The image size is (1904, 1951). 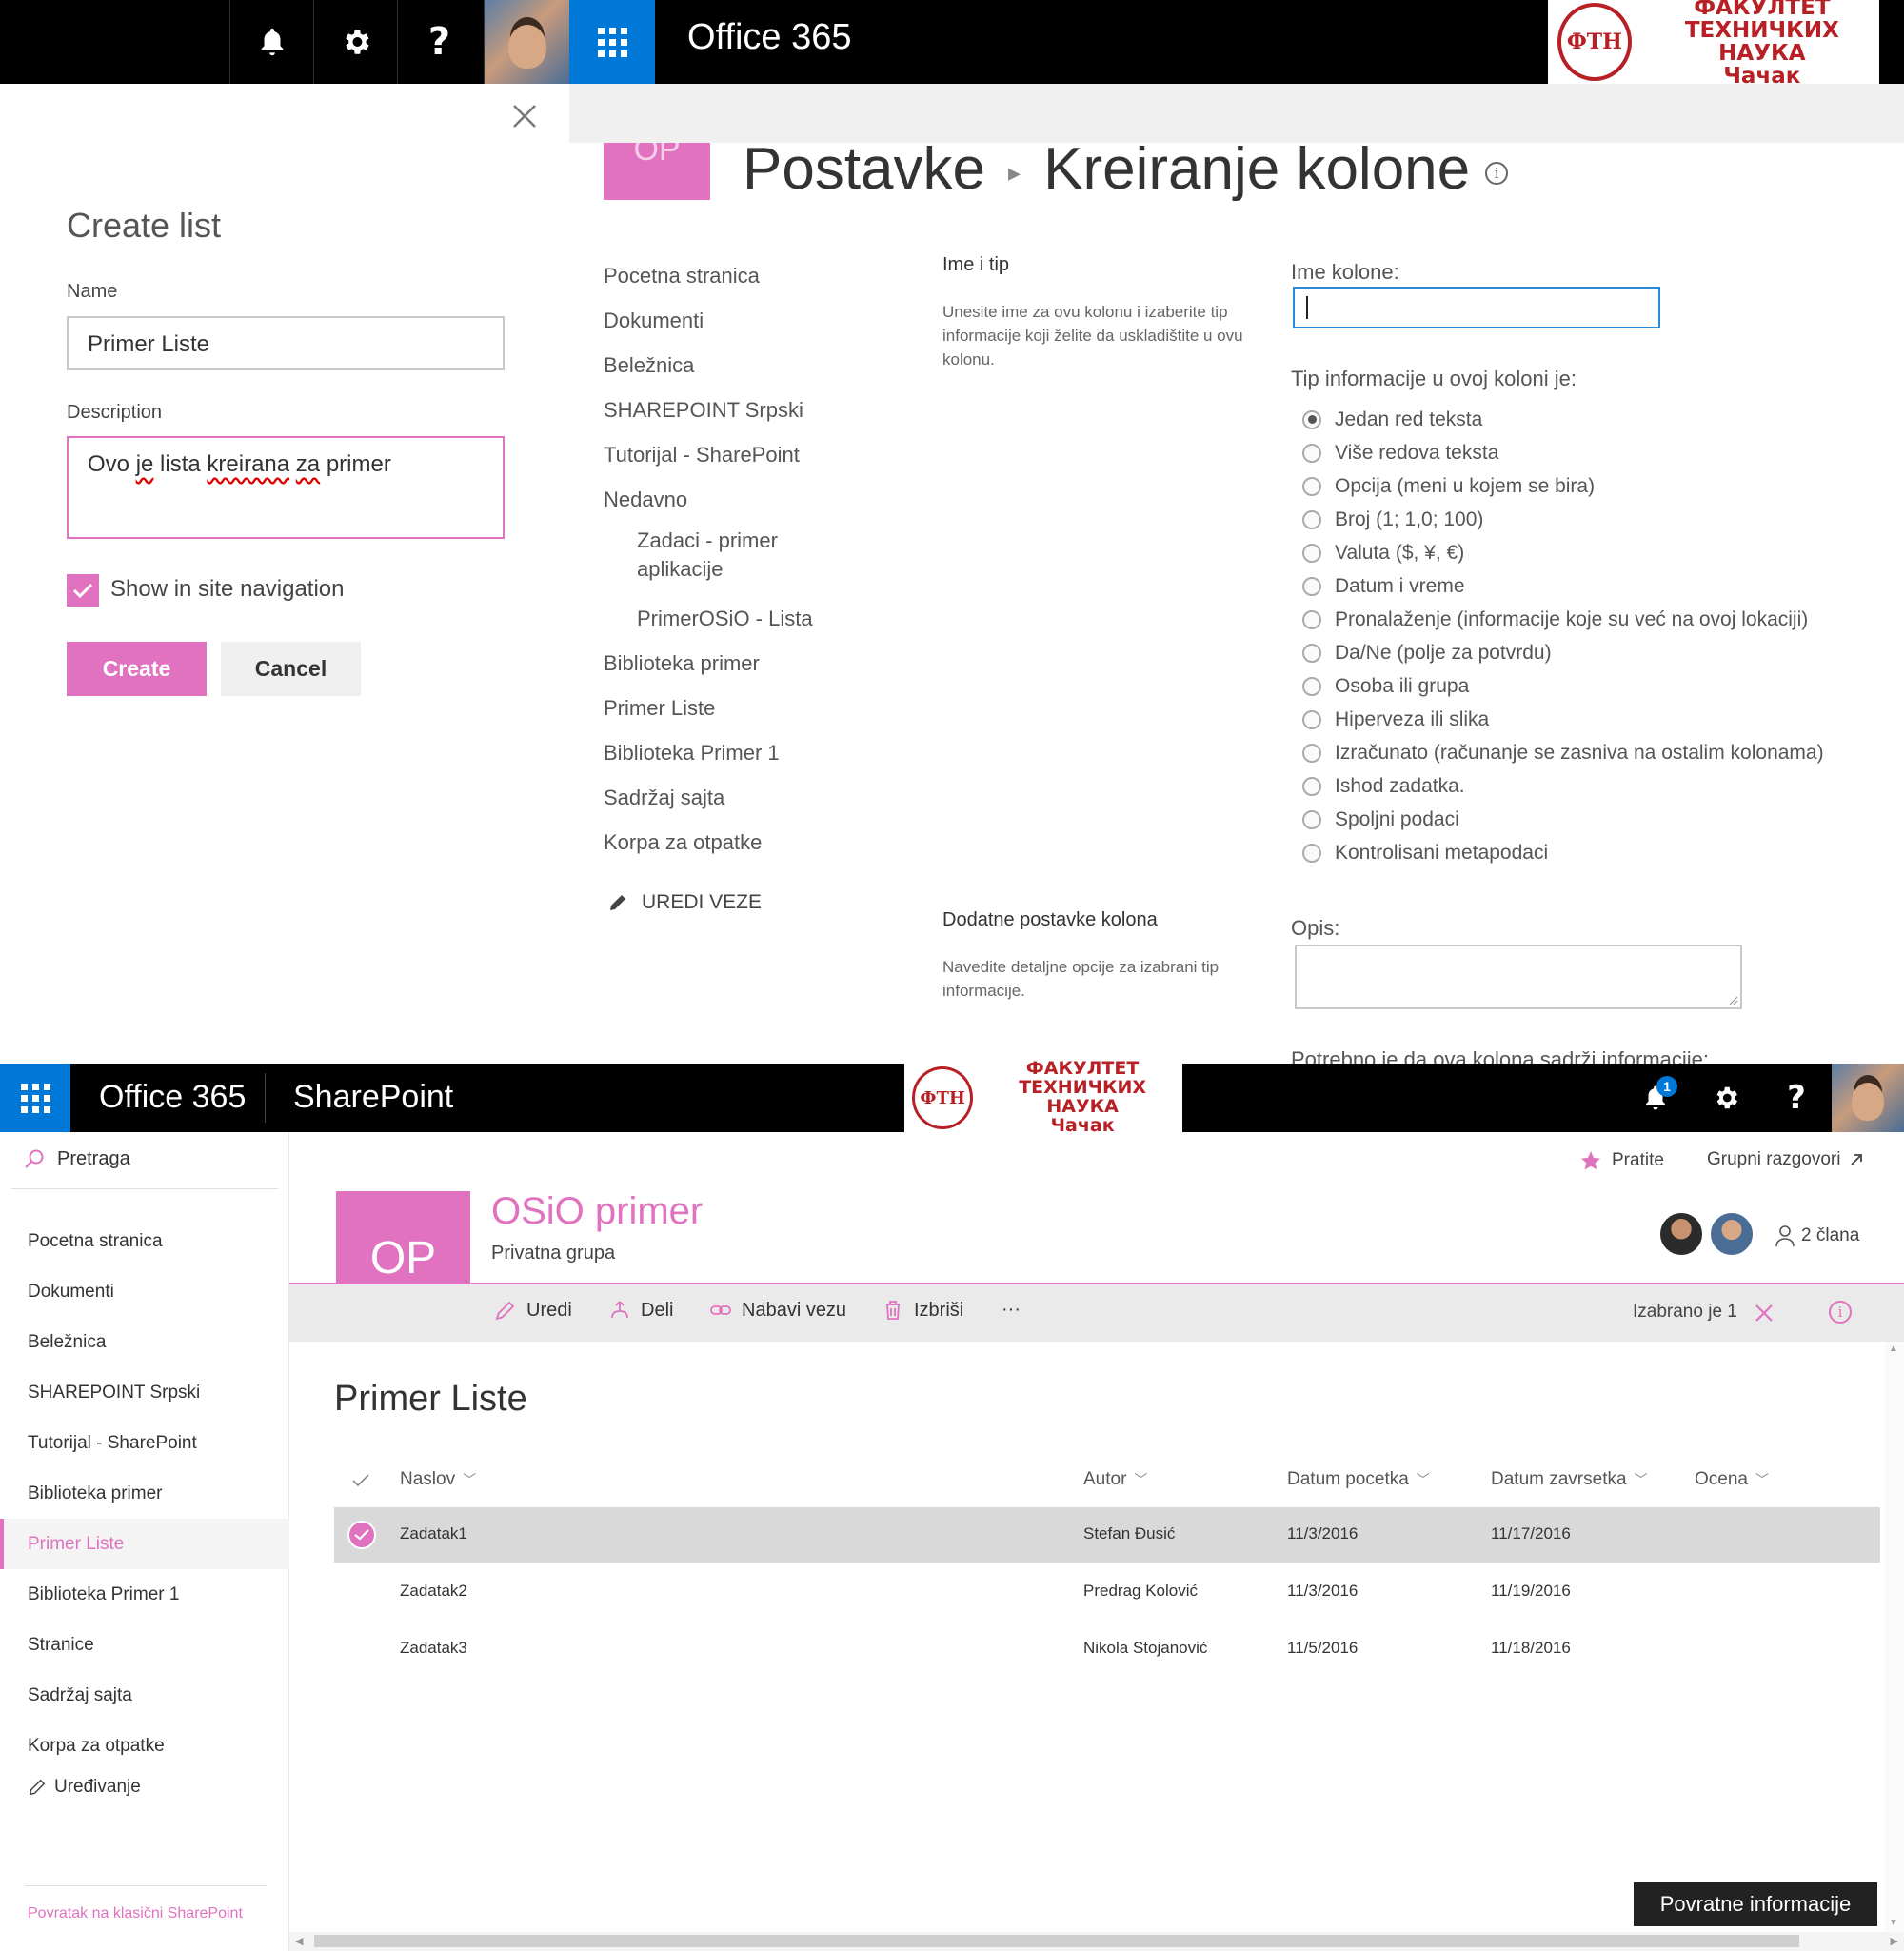 What do you see at coordinates (137, 669) in the screenshot?
I see `create-button: Create` at bounding box center [137, 669].